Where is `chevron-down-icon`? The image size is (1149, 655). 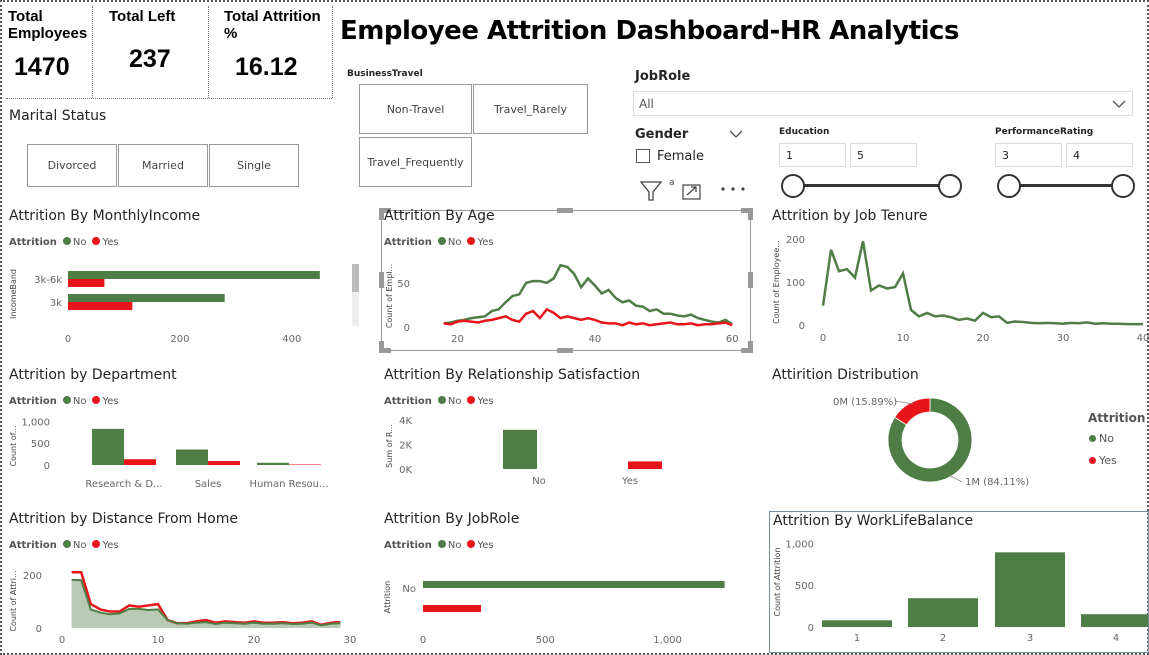
chevron-down-icon is located at coordinates (736, 134).